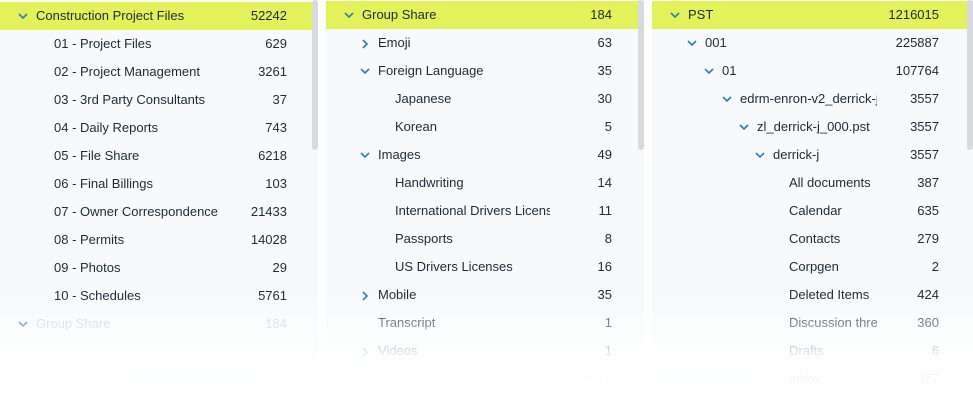 This screenshot has height=406, width=973. What do you see at coordinates (485, 71) in the screenshot?
I see `tree-node: Foreign Language 35` at bounding box center [485, 71].